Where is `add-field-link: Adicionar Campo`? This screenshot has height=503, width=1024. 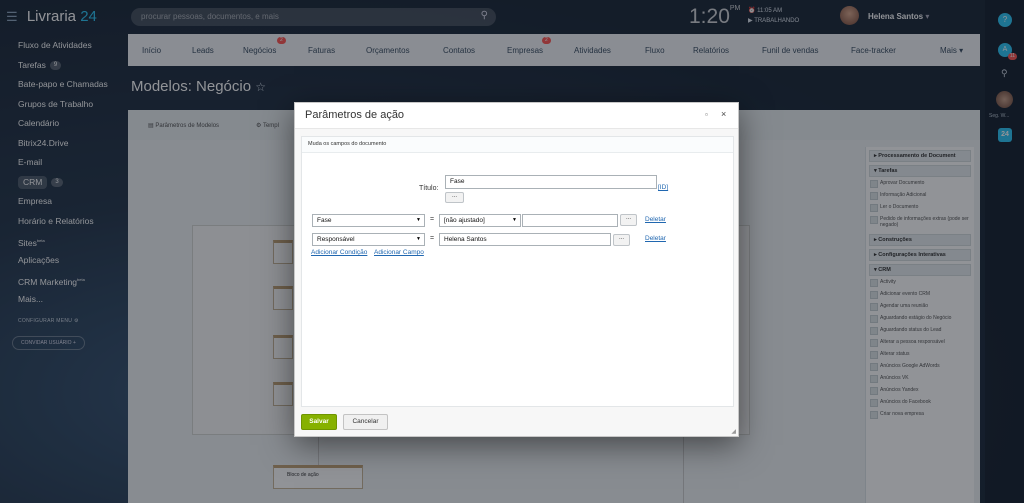 add-field-link: Adicionar Campo is located at coordinates (399, 252).